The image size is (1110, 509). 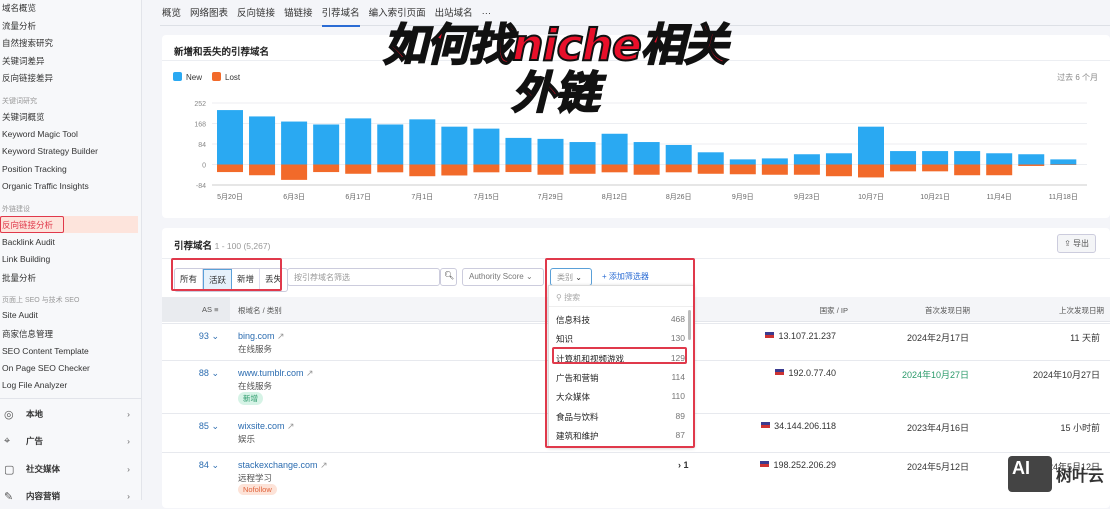 I want to click on header-as: AS ≡, so click(x=210, y=309).